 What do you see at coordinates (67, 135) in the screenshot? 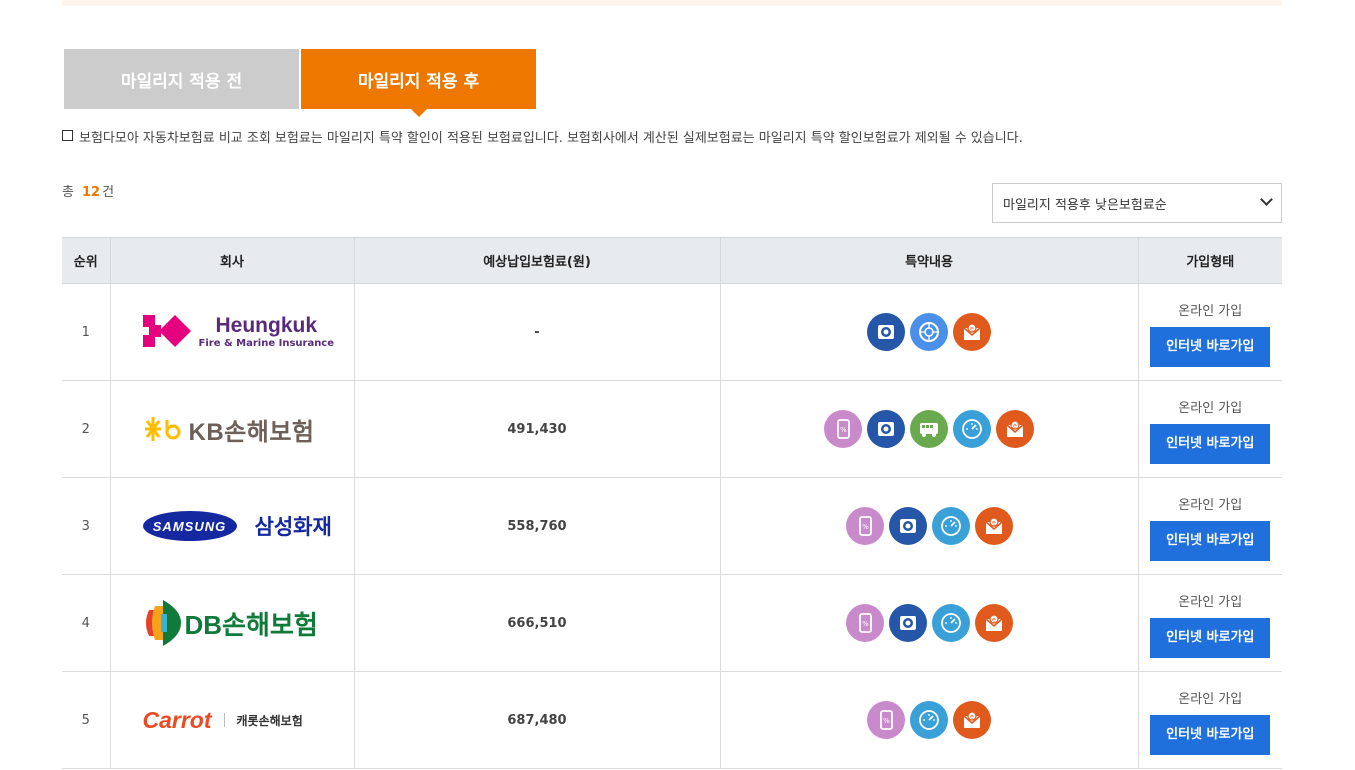
I see `checkbox-bullet-icon` at bounding box center [67, 135].